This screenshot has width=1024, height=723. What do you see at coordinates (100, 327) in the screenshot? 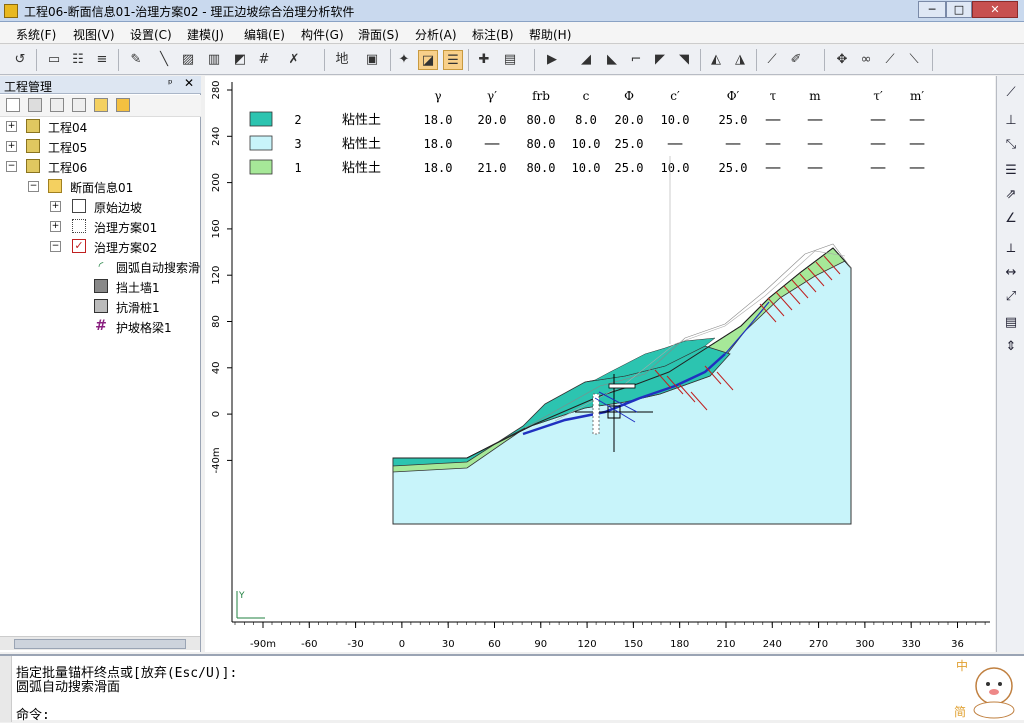
I see `tree-item-grid-beam: # 护坡格梁1` at bounding box center [100, 327].